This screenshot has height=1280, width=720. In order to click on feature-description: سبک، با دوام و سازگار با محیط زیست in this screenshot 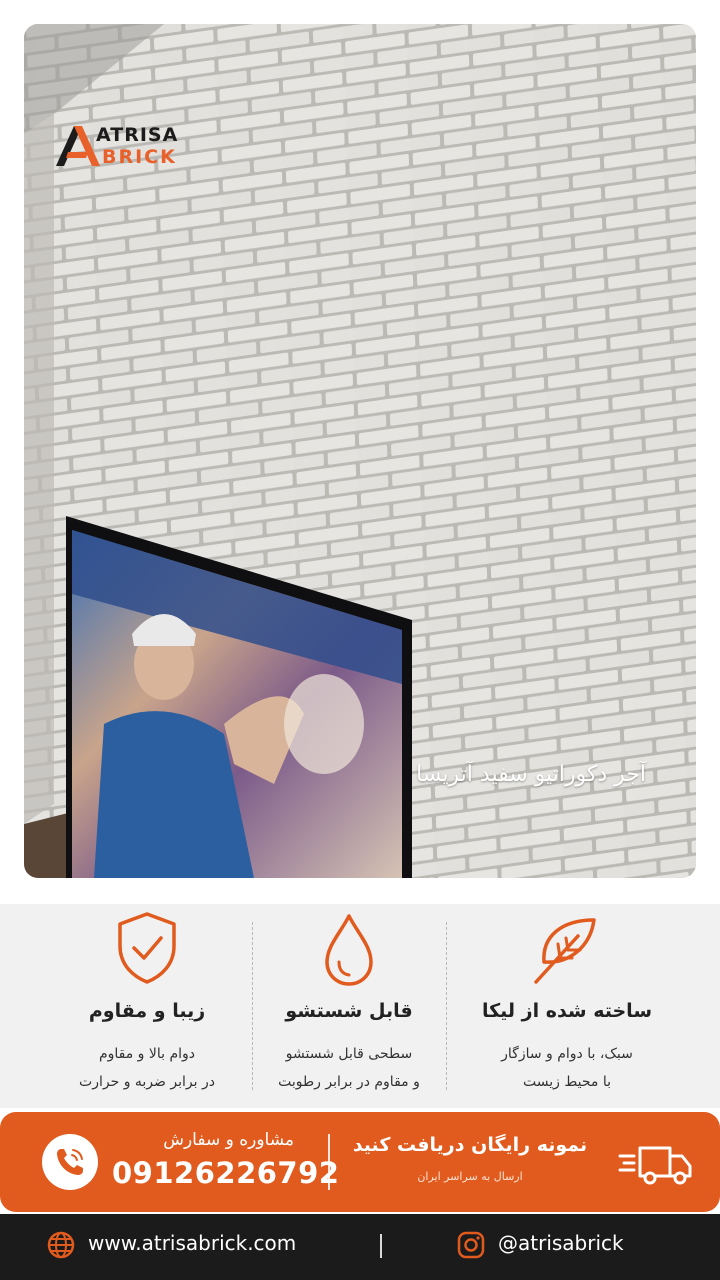, I will do `click(567, 1068)`.